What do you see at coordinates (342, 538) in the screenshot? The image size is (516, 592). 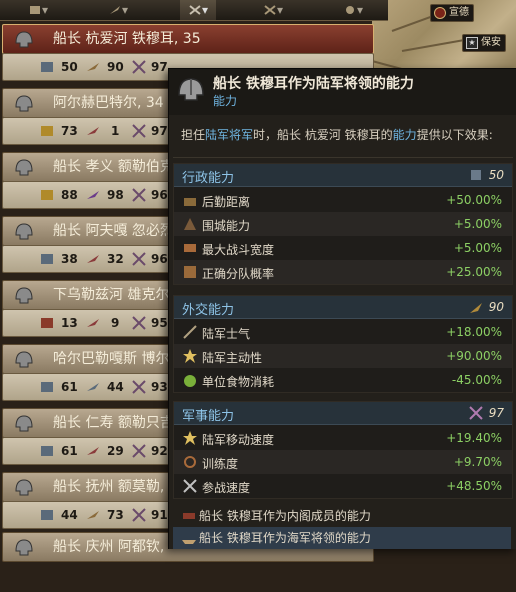 I see `naval-ability-link: 船长 铁穆耳作为海军将领的能力` at bounding box center [342, 538].